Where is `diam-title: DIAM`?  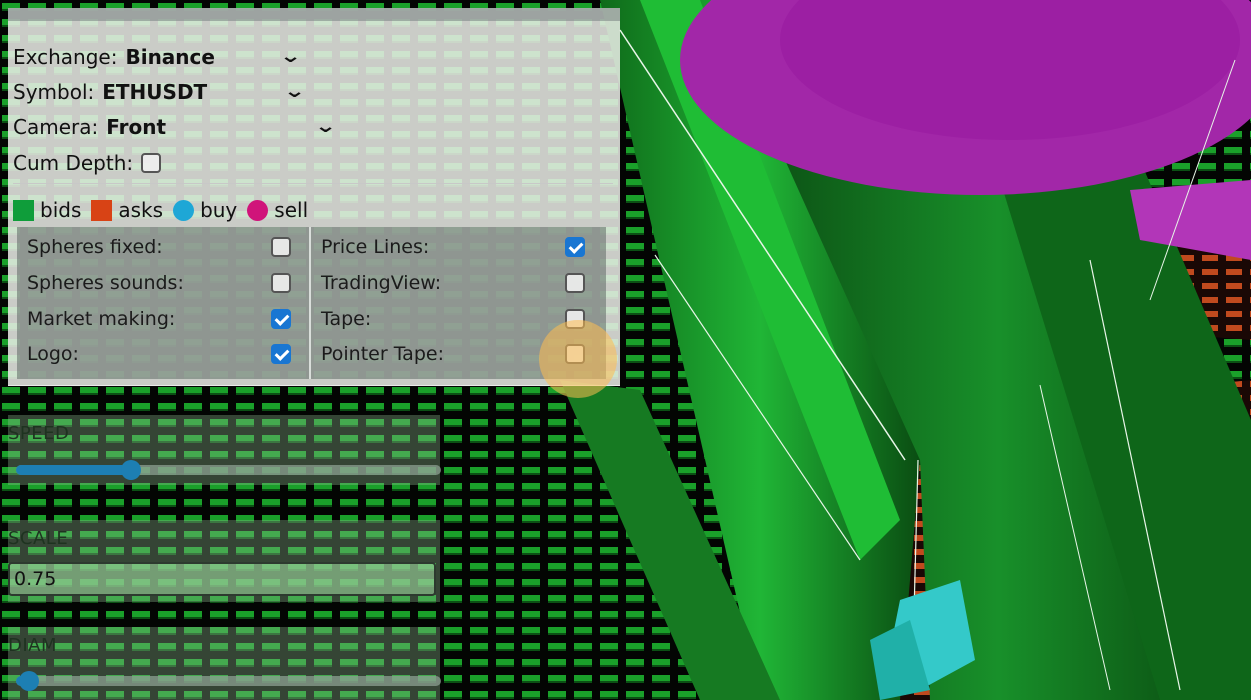 diam-title: DIAM is located at coordinates (33, 645).